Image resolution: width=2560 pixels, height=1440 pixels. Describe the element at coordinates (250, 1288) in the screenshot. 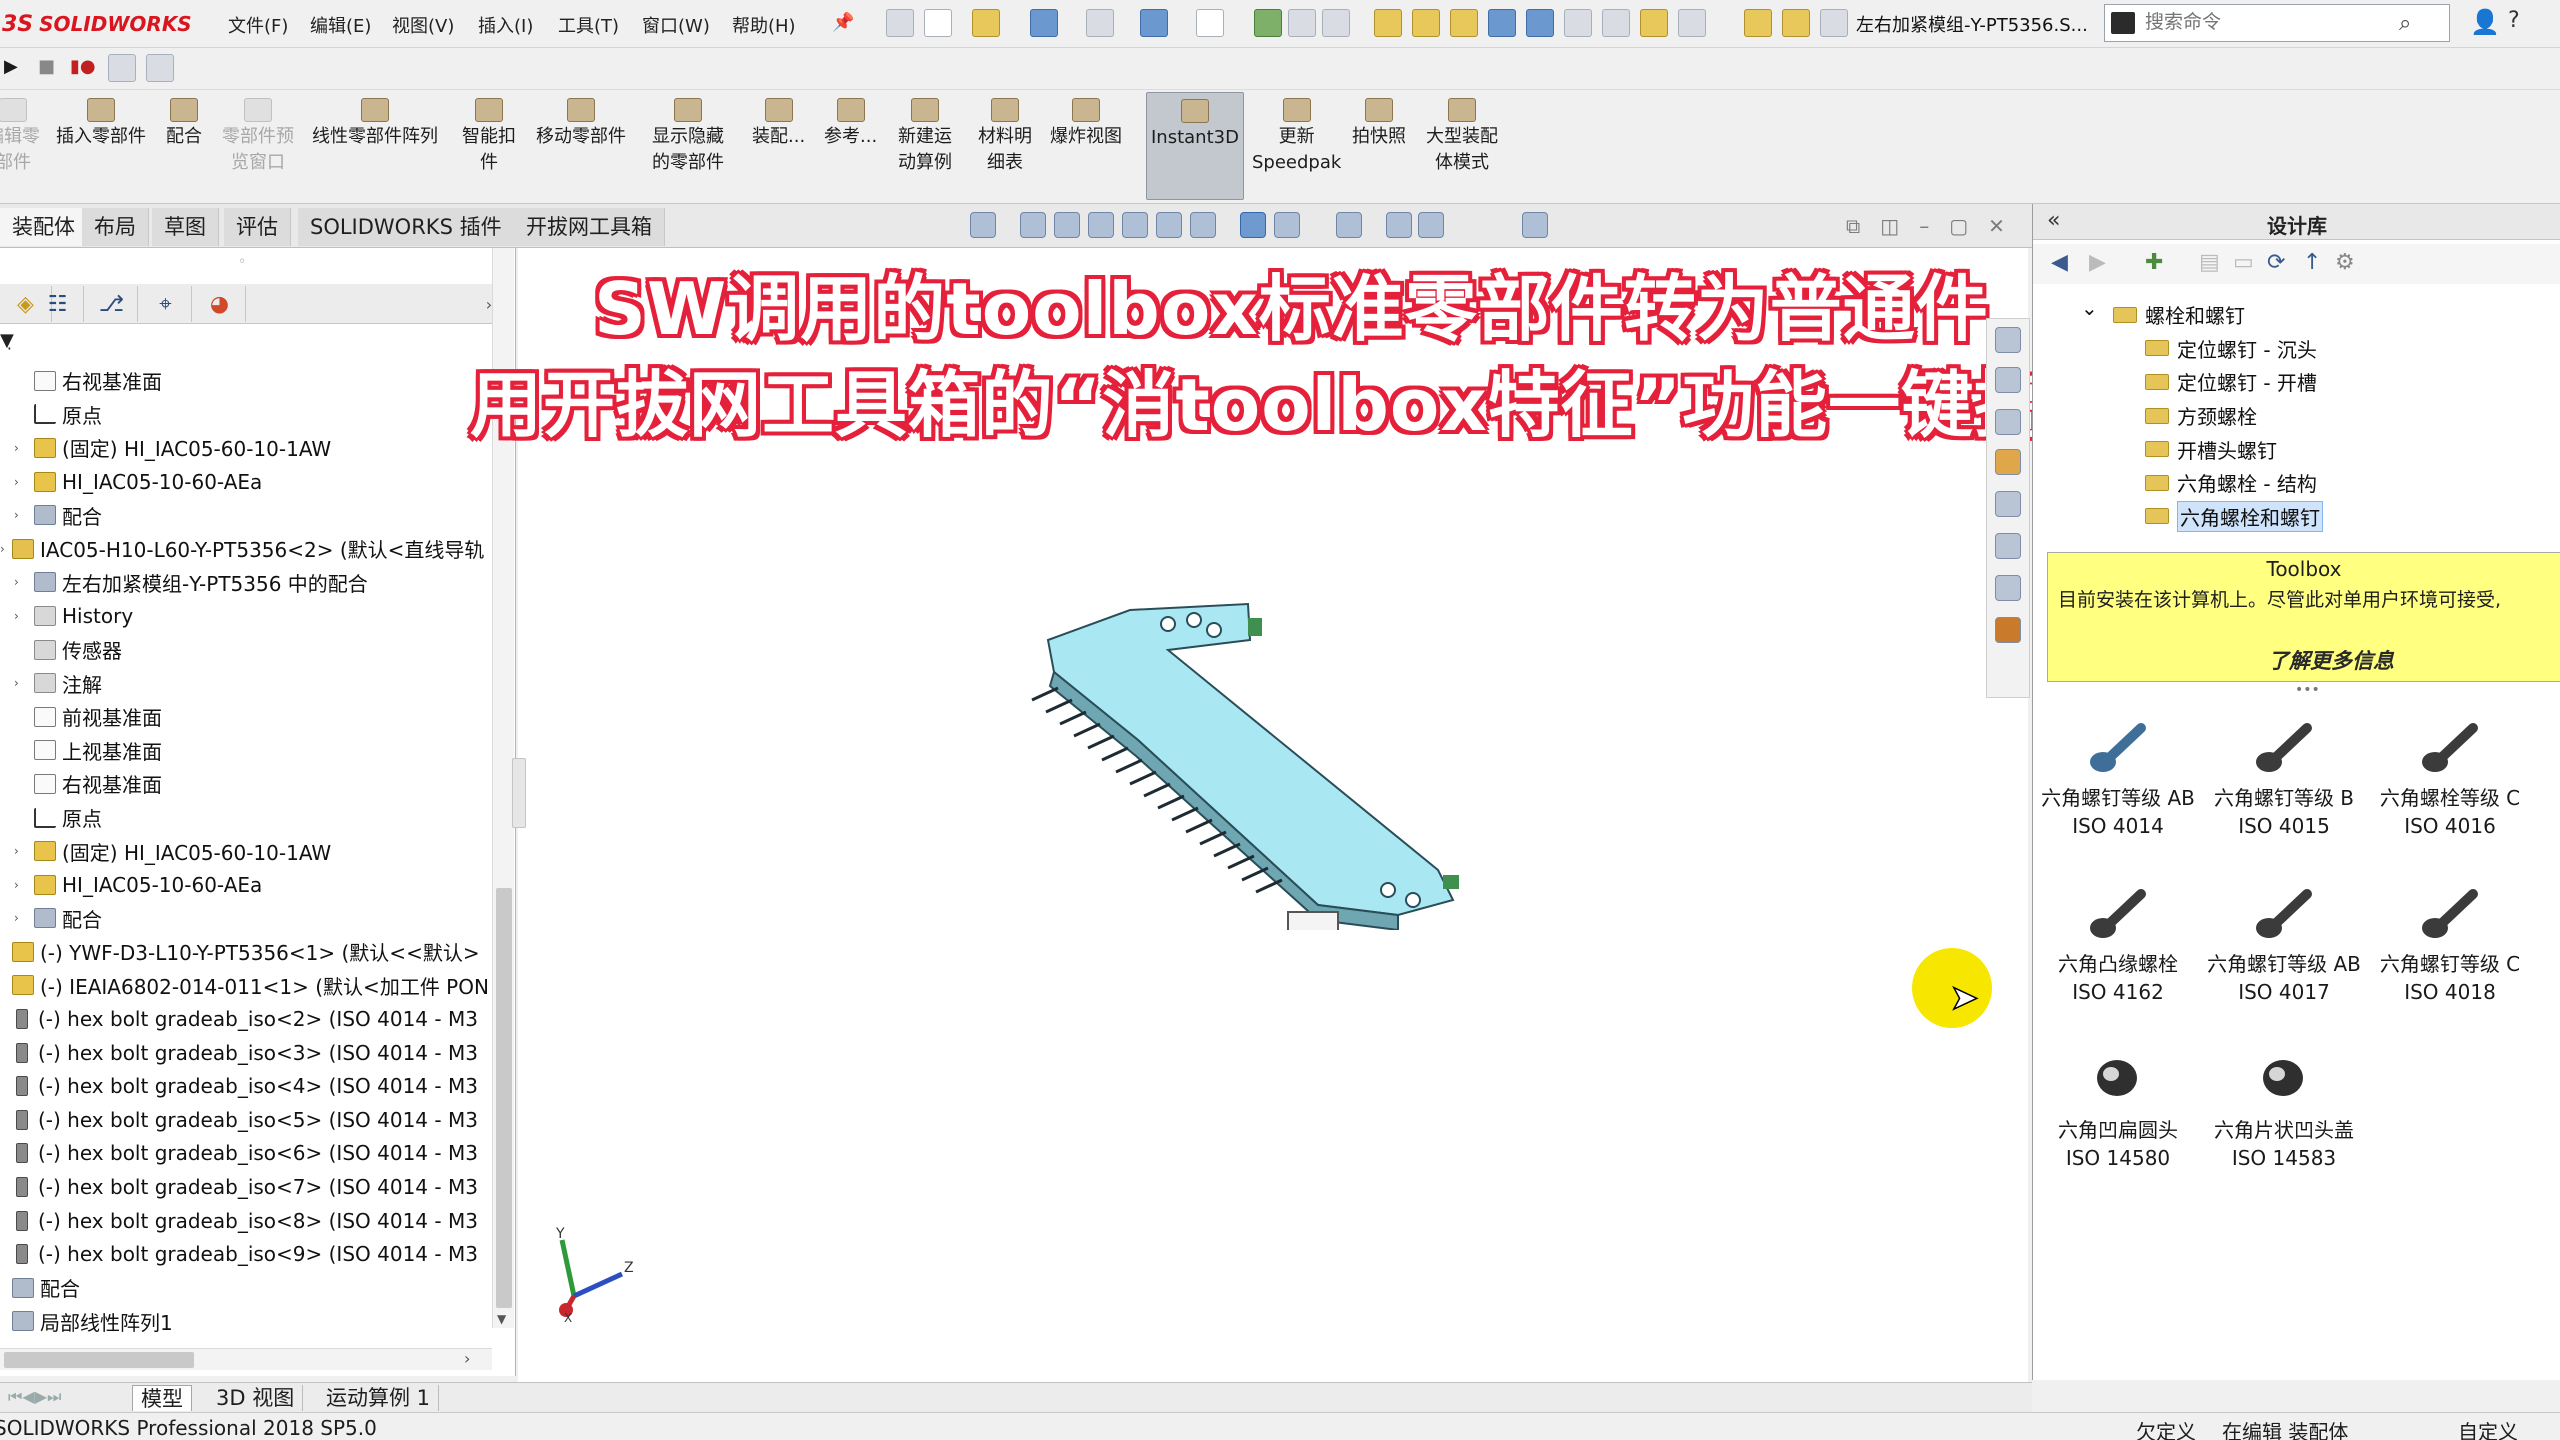

I see `tree-node: 配合` at that location.